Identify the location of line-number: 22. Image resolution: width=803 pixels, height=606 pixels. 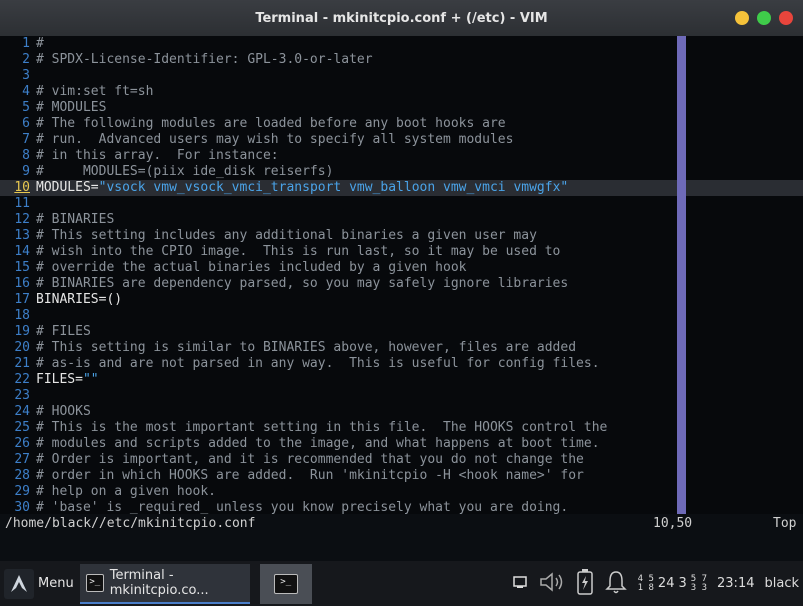
(22, 379).